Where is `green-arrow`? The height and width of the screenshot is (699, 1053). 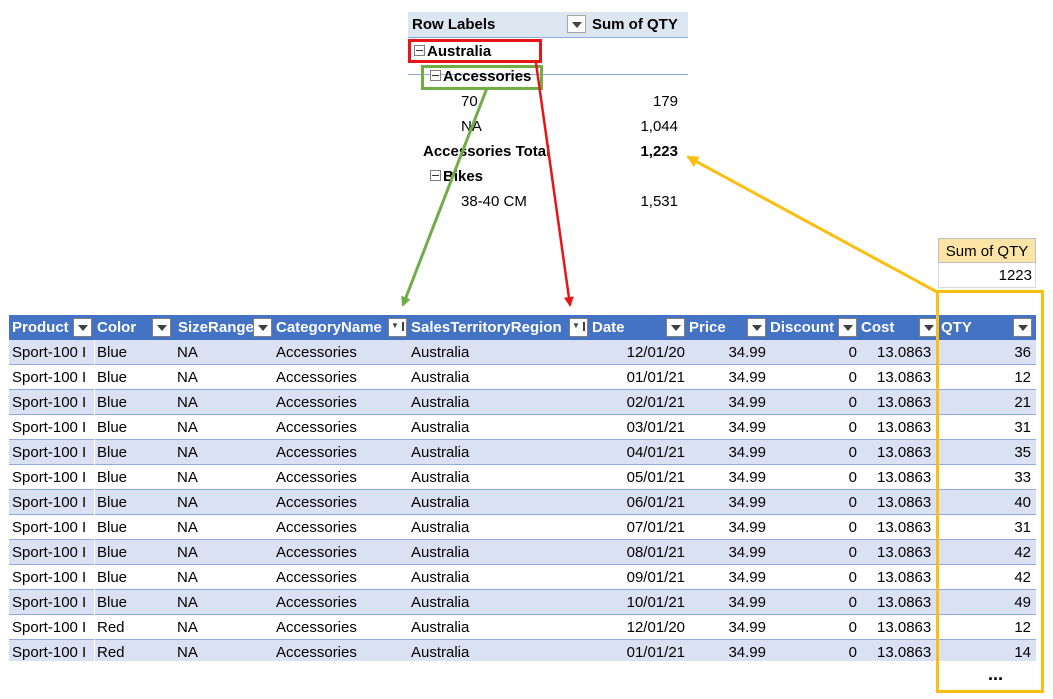 green-arrow is located at coordinates (445, 197).